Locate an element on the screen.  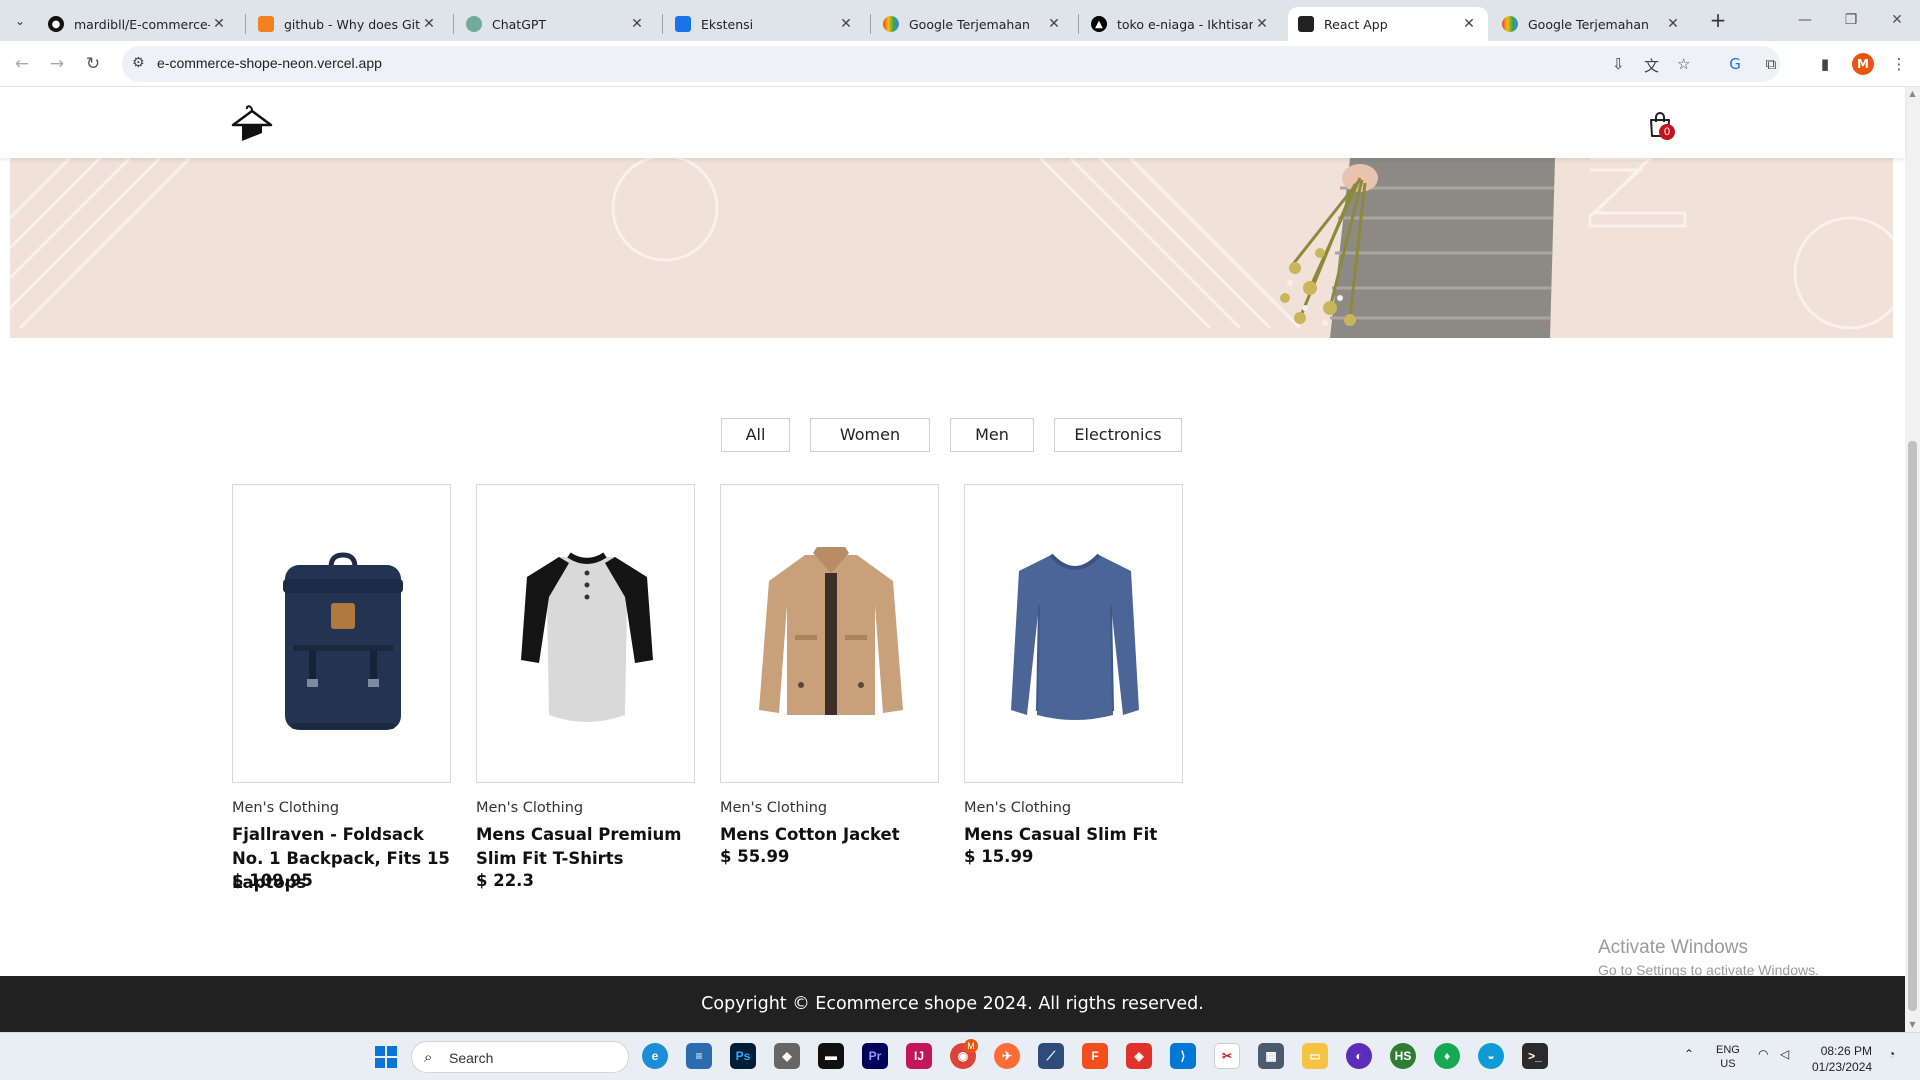
intellij-icon: IJ is located at coordinates (919, 1056).